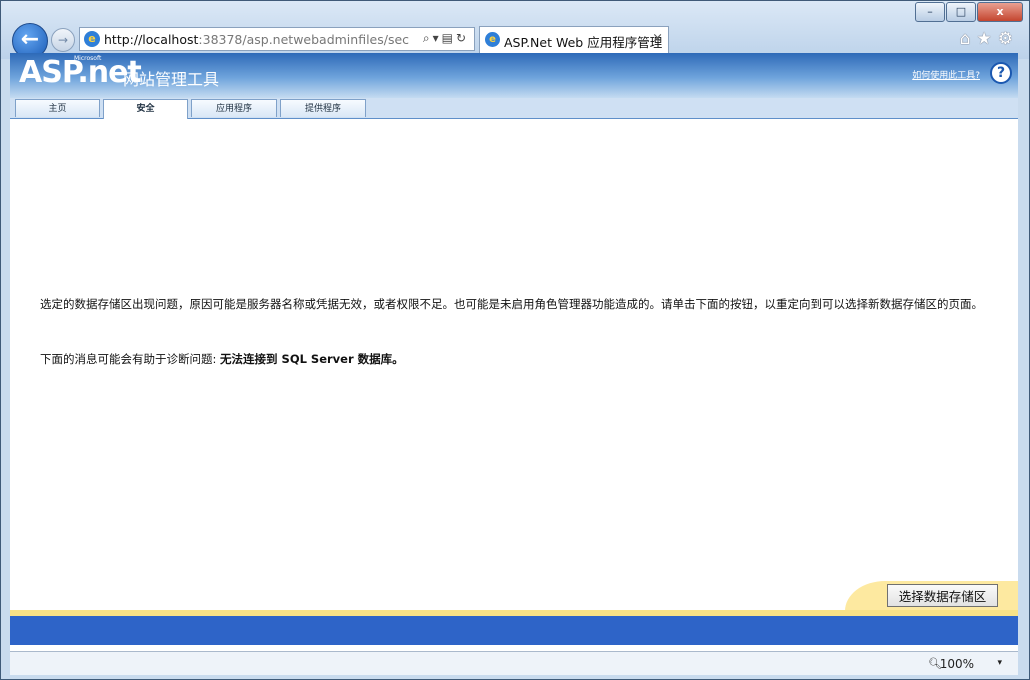 The width and height of the screenshot is (1030, 680). What do you see at coordinates (946, 74) in the screenshot?
I see `help-link: 如何使用此工具?` at bounding box center [946, 74].